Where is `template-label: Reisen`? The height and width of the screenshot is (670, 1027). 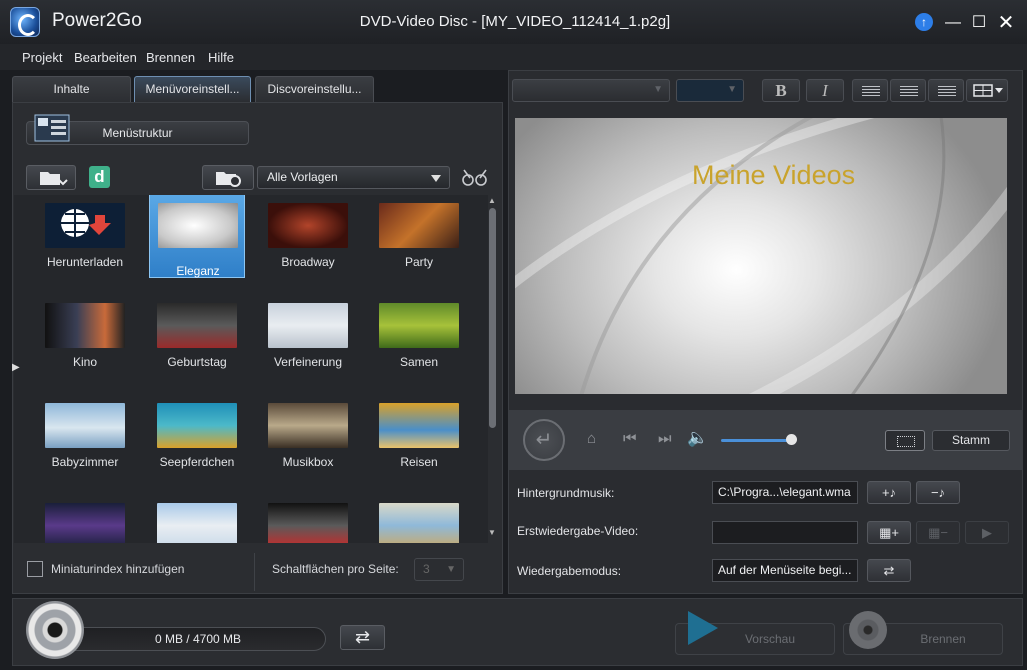 template-label: Reisen is located at coordinates (419, 462).